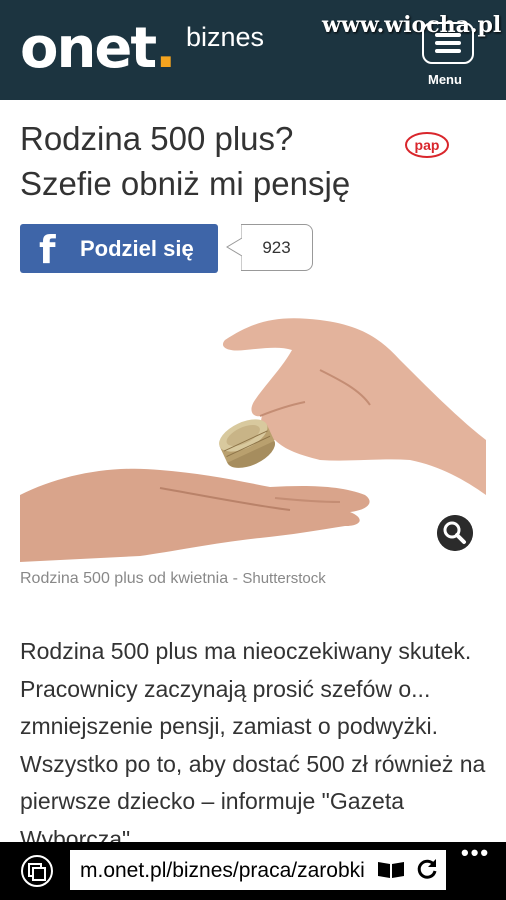  I want to click on facebook-share-button: f Podziel się, so click(119, 248).